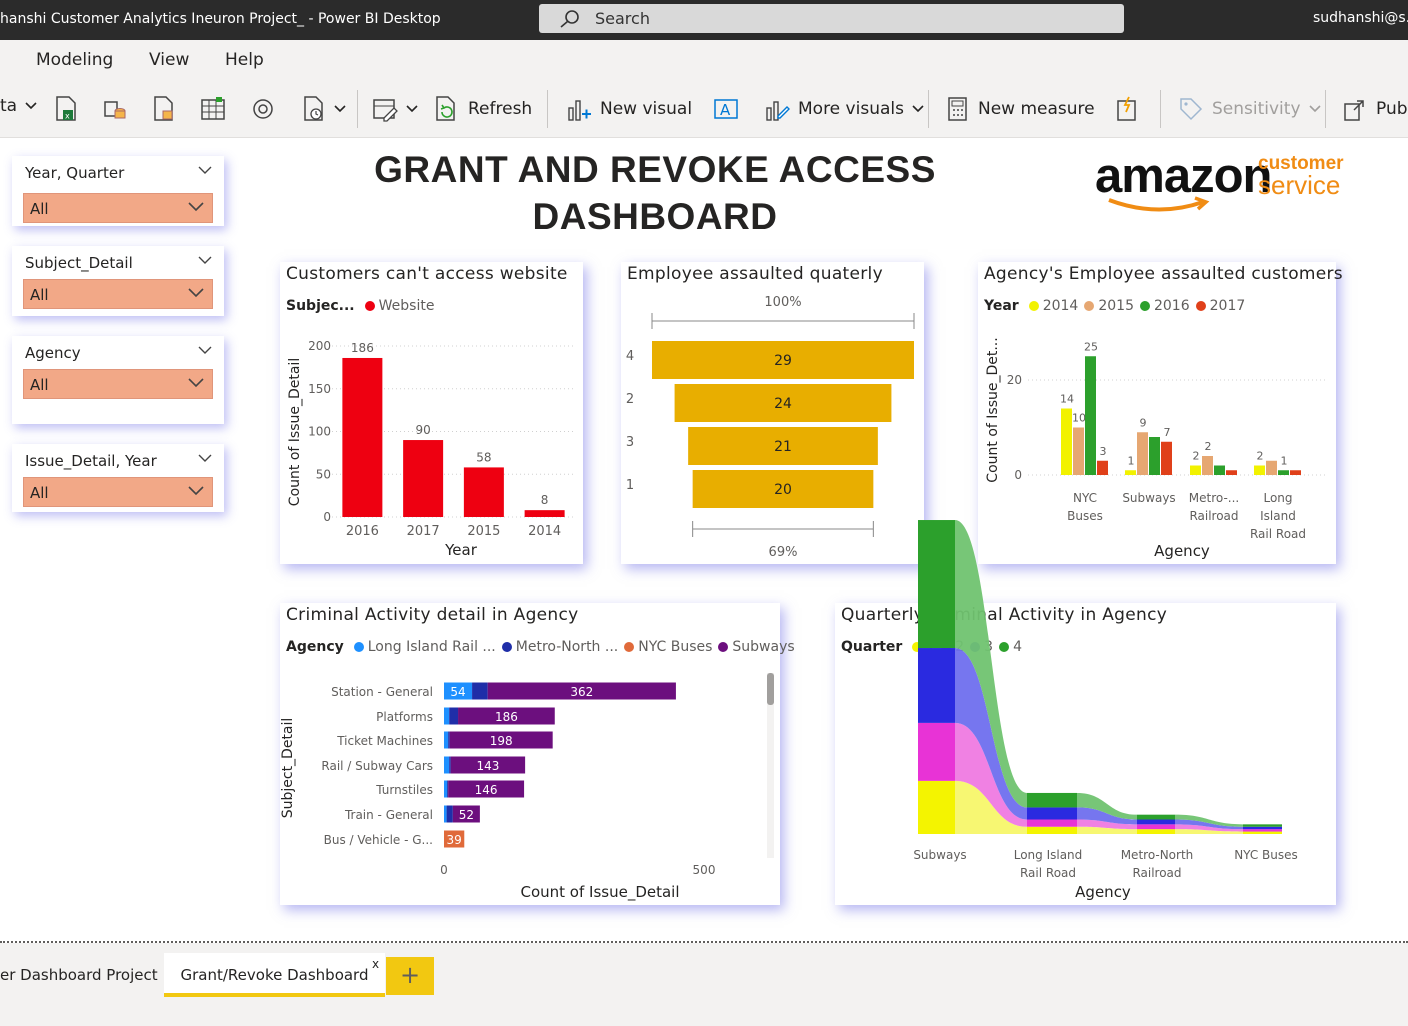  Describe the element at coordinates (1143, 422) in the screenshot. I see `data-label: 9` at that location.